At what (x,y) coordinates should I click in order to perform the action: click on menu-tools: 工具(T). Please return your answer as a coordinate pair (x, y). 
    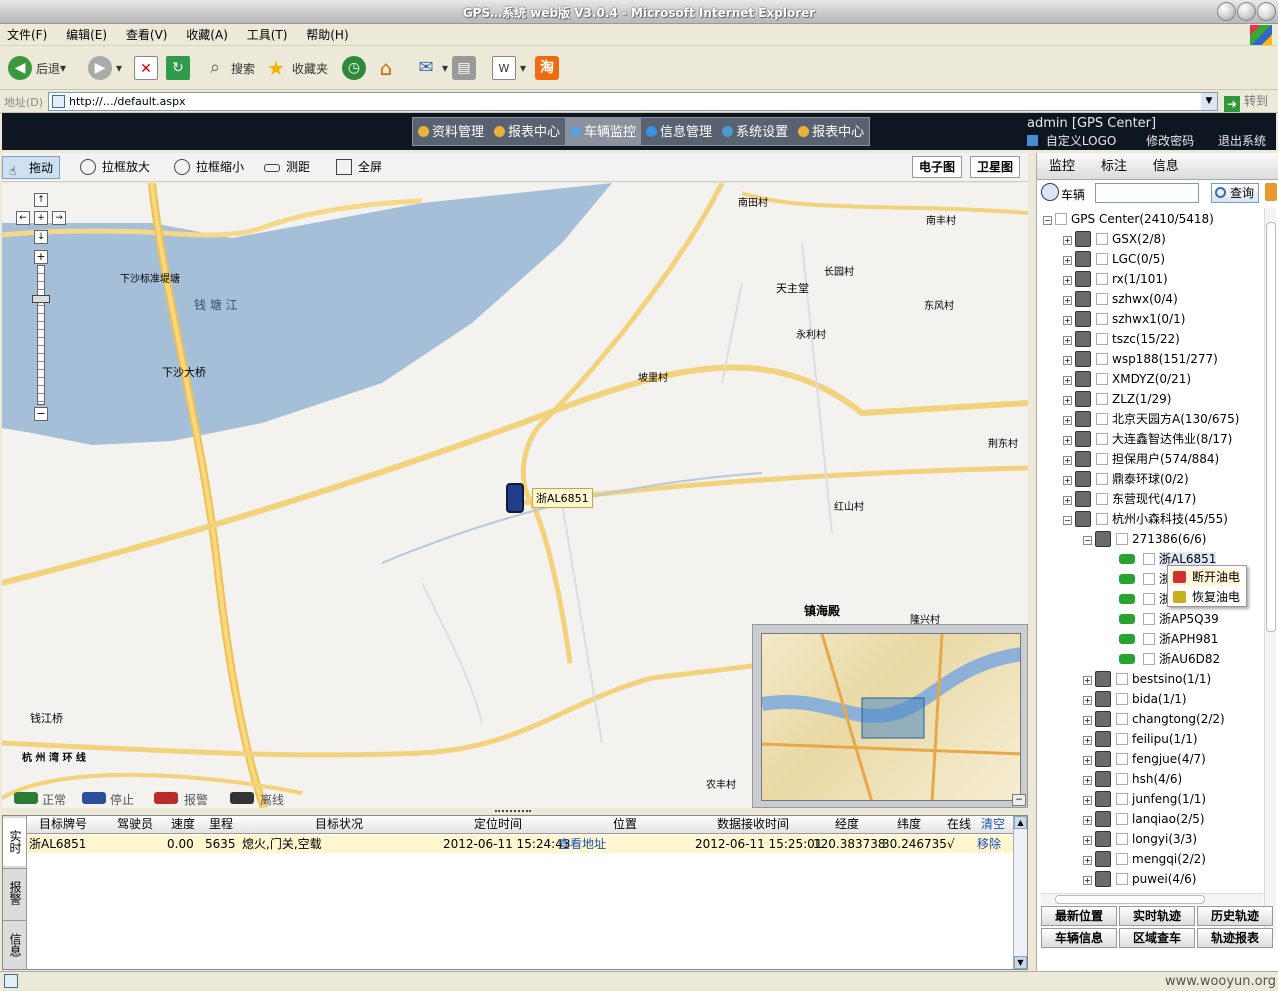
    Looking at the image, I should click on (267, 35).